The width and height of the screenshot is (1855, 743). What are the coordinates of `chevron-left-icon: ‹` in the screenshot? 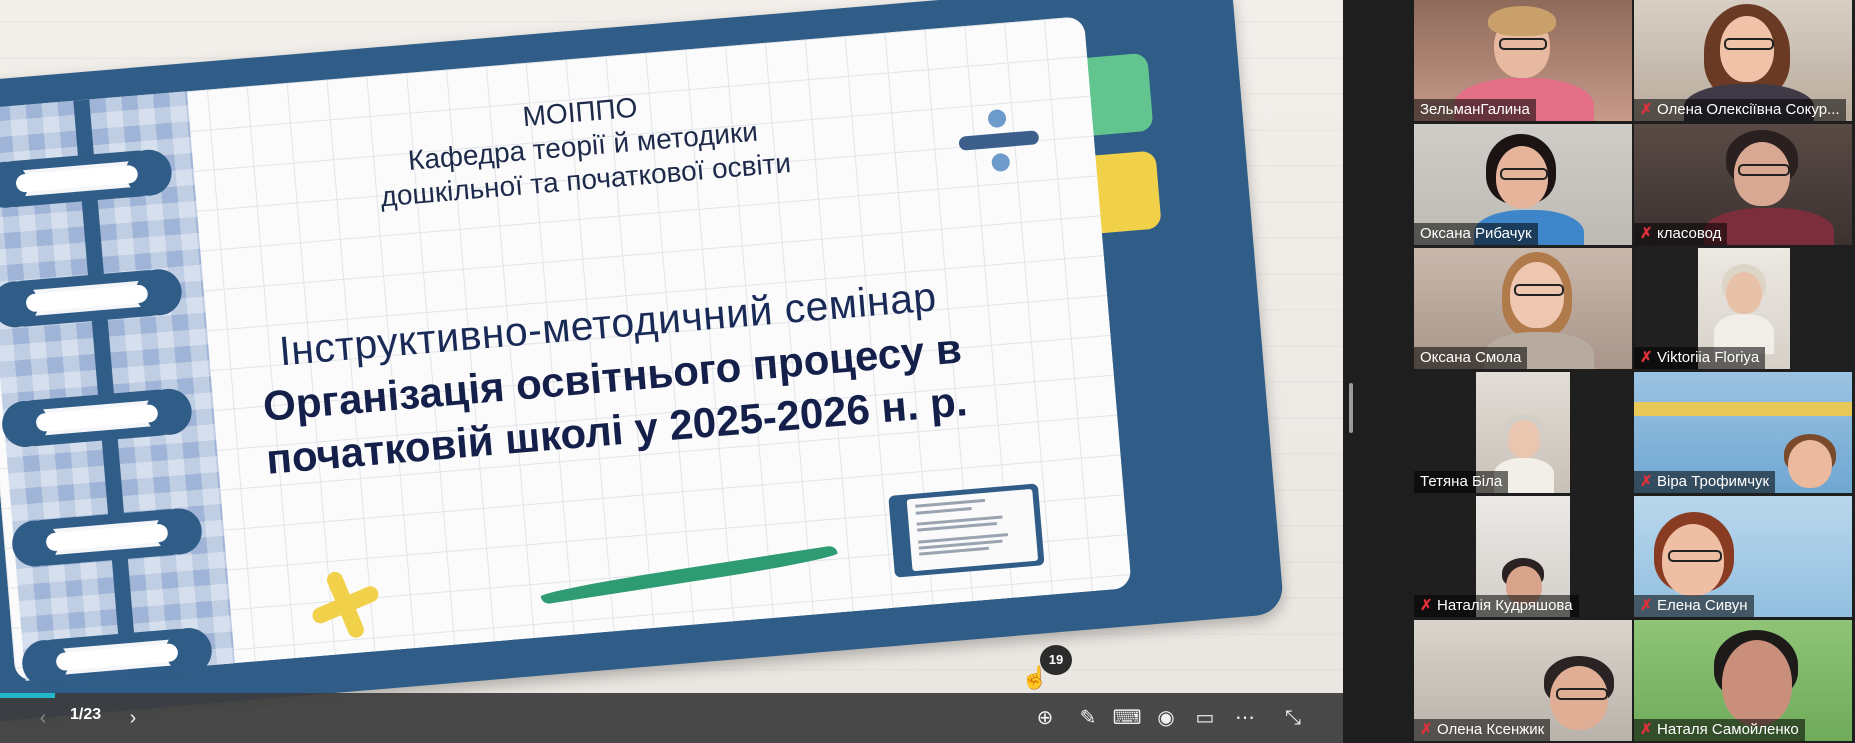 It's located at (43, 718).